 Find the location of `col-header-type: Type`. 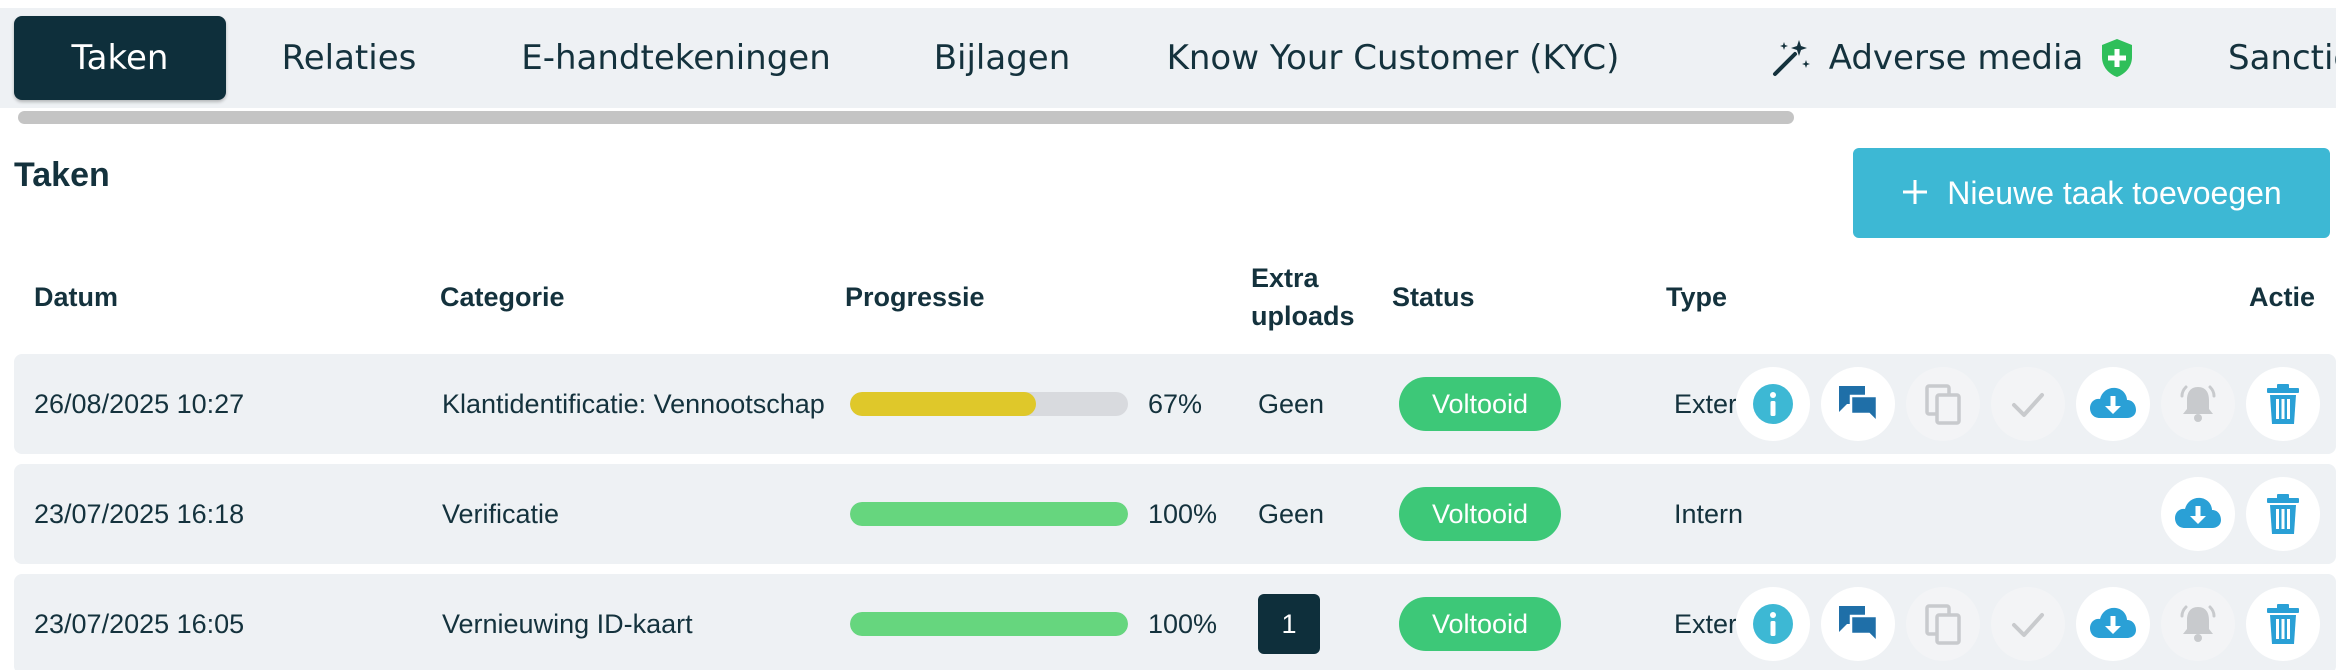

col-header-type: Type is located at coordinates (1696, 297).